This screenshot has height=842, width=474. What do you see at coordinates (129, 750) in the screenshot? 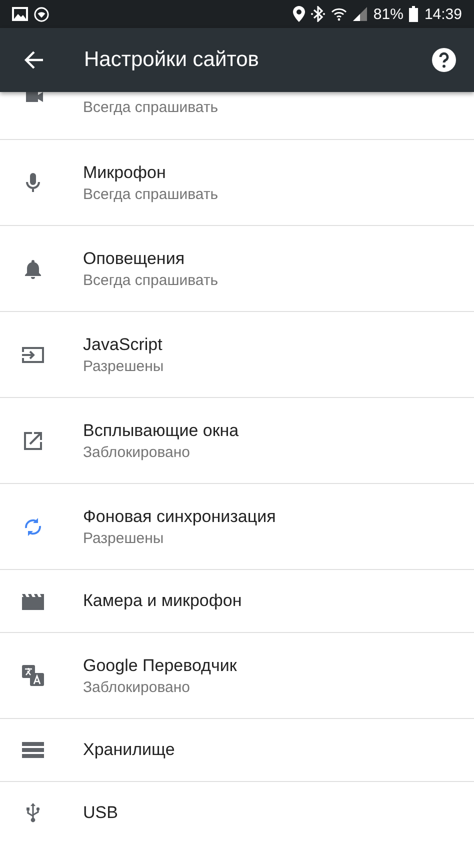
I see `item-title: Хранилище` at bounding box center [129, 750].